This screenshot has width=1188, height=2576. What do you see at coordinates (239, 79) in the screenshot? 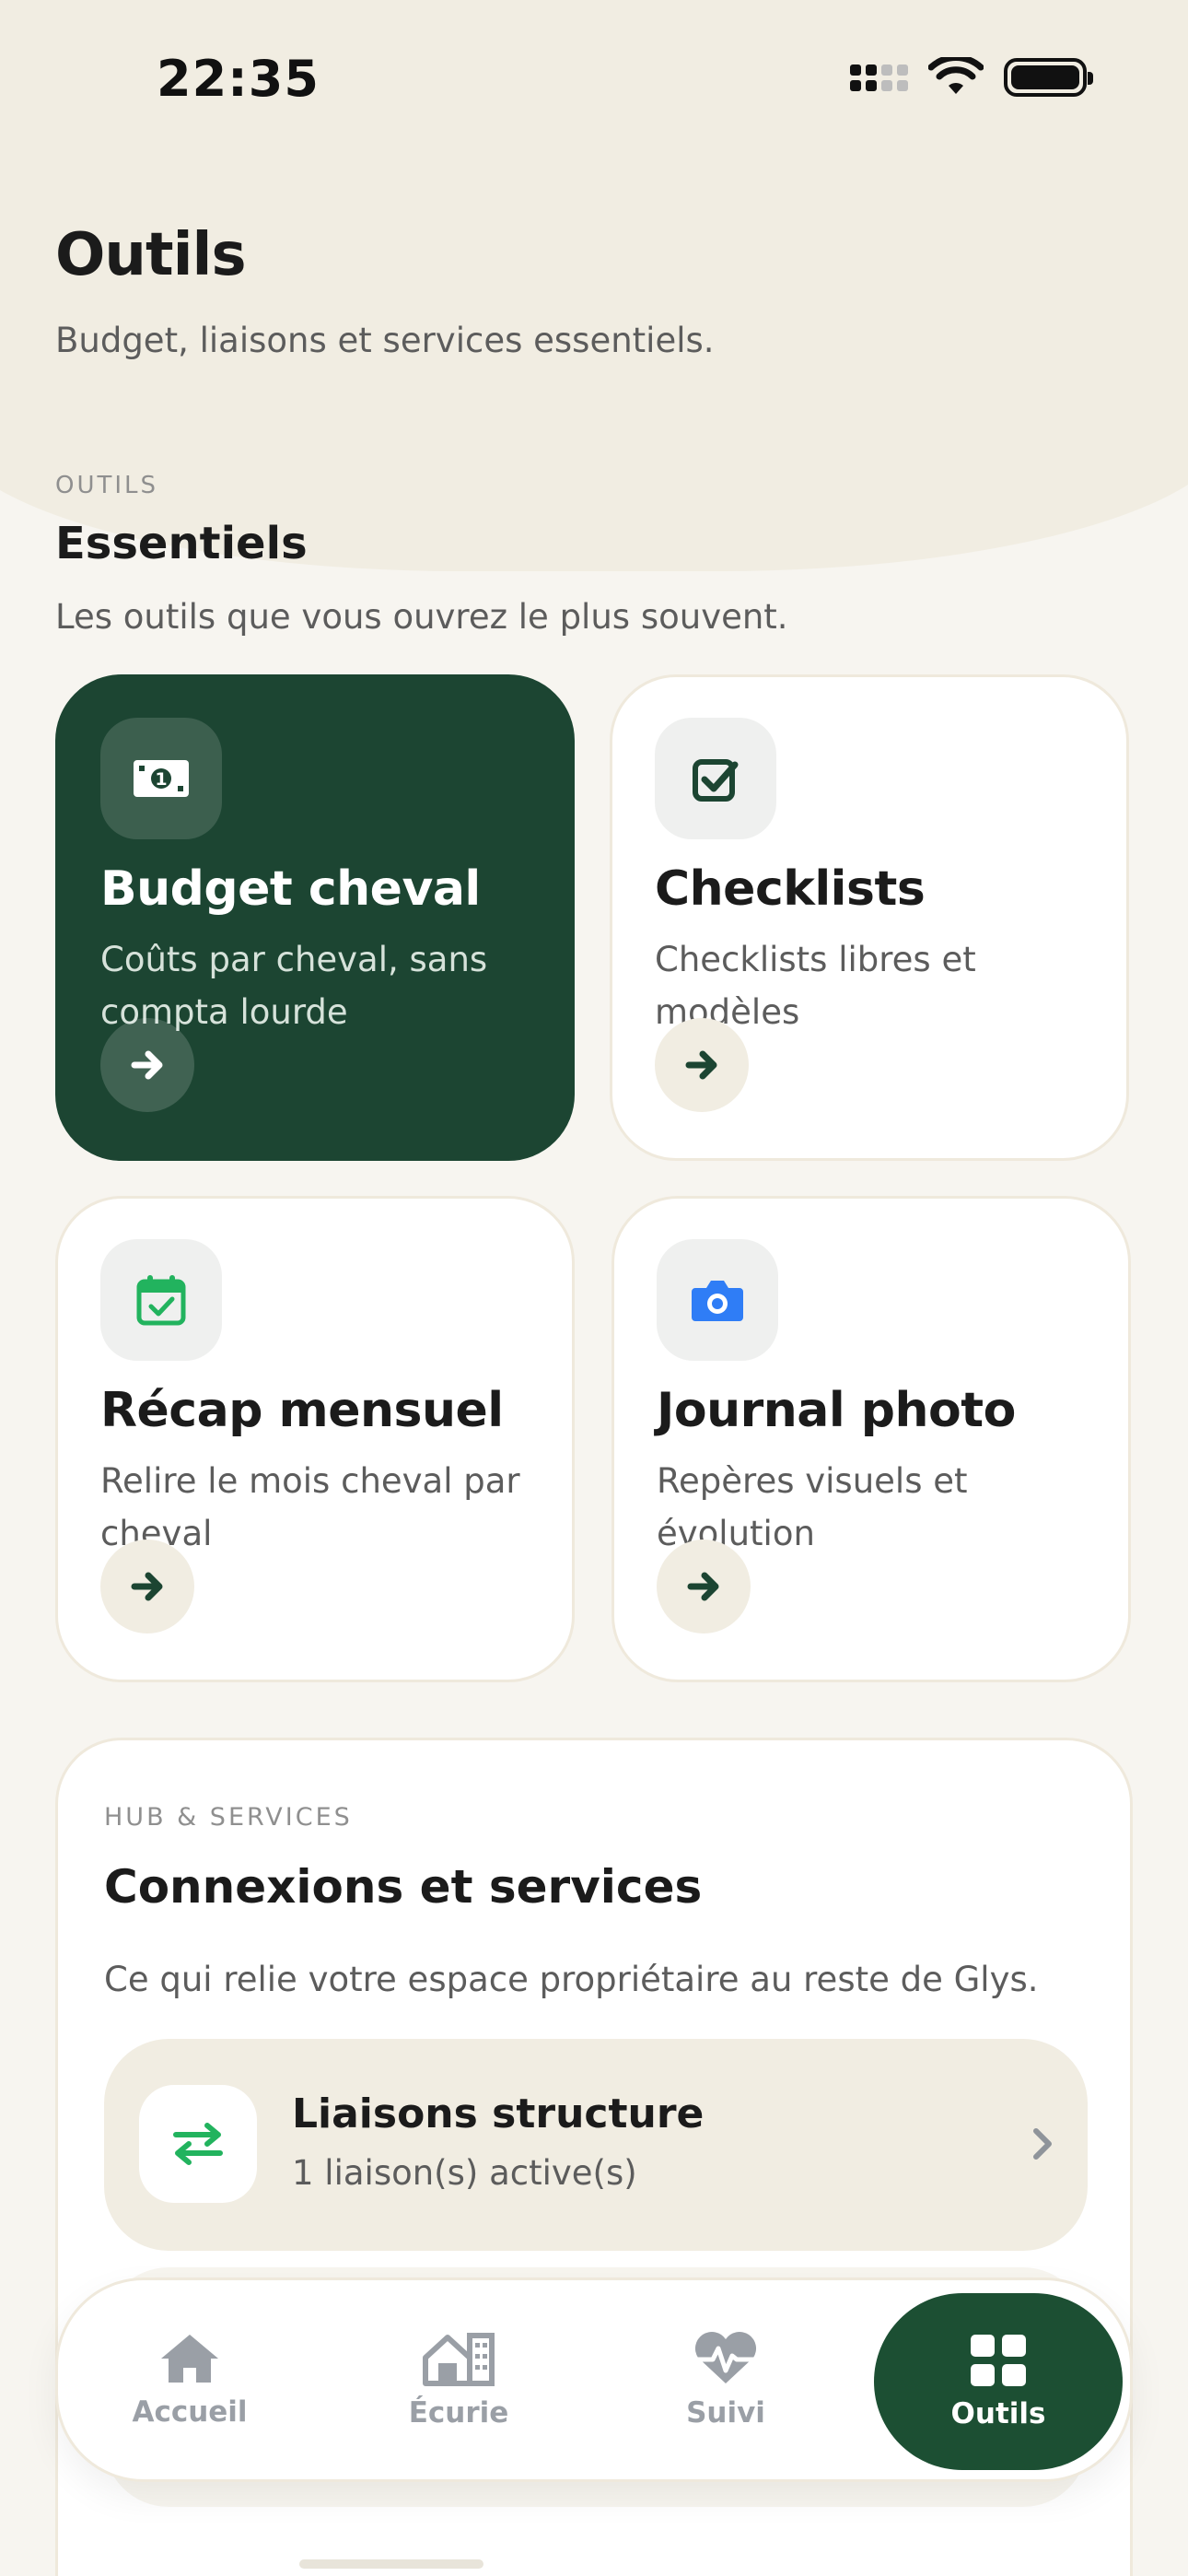
I see `status-time: 22:35` at bounding box center [239, 79].